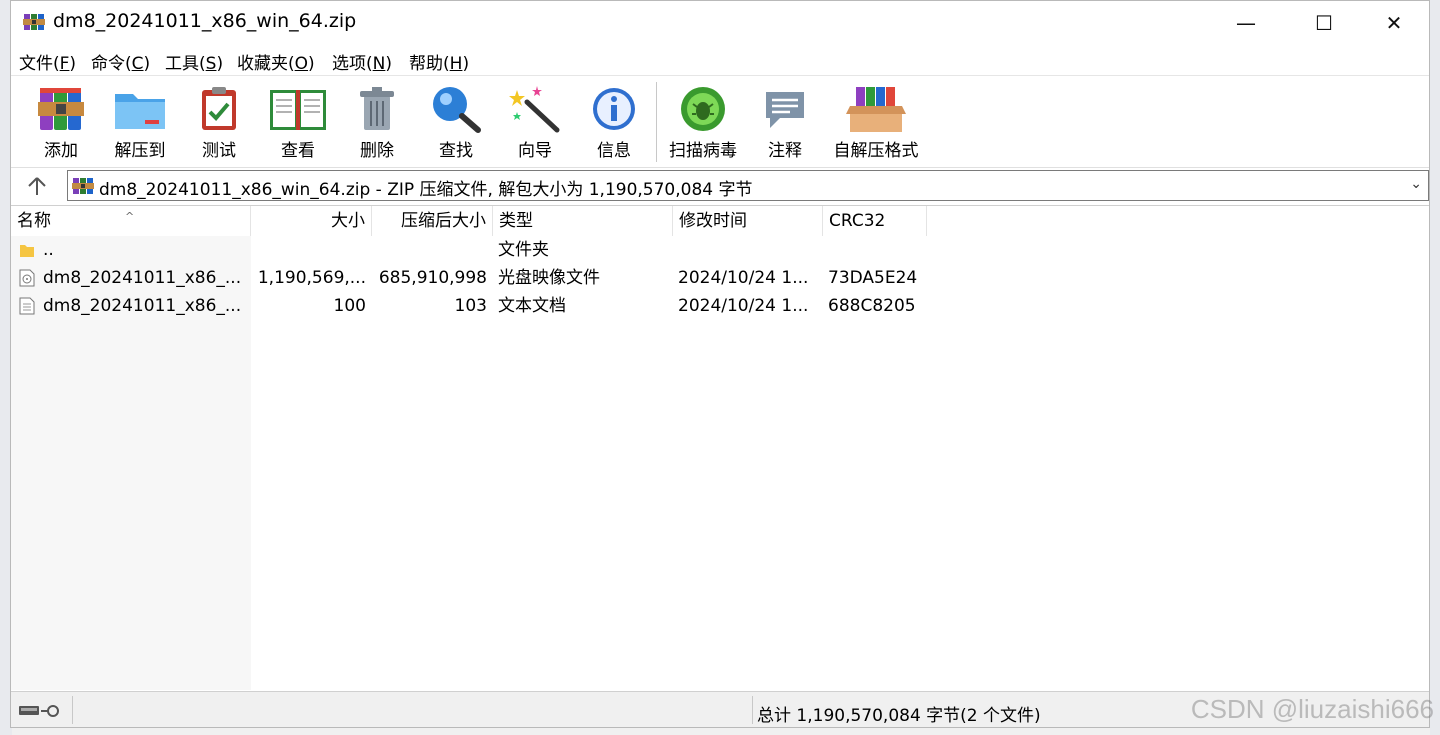 The image size is (1440, 735). Describe the element at coordinates (413, 710) in the screenshot. I see `status-selection-panel` at that location.